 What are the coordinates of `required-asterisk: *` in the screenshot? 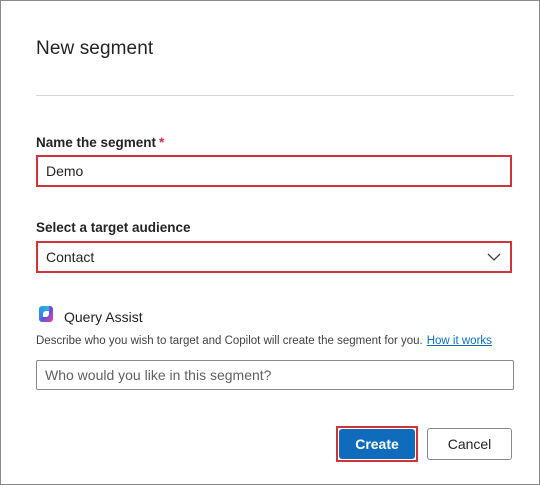 It's located at (162, 142).